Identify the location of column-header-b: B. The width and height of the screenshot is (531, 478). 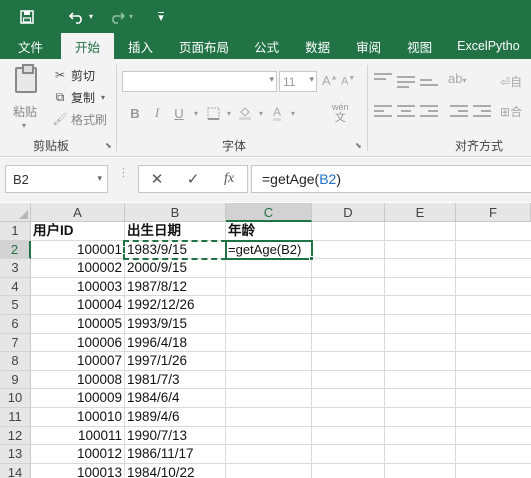
(175, 212).